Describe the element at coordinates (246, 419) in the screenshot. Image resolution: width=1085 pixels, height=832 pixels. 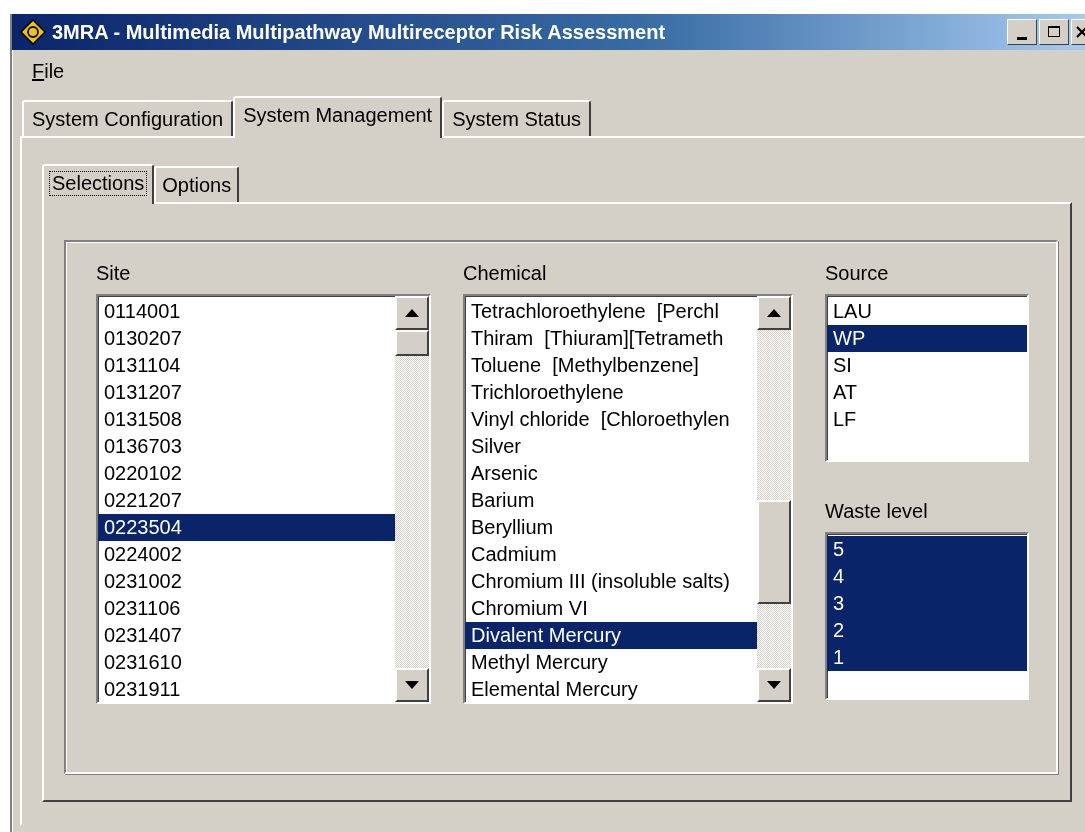
I see `list-item: 0131508` at that location.